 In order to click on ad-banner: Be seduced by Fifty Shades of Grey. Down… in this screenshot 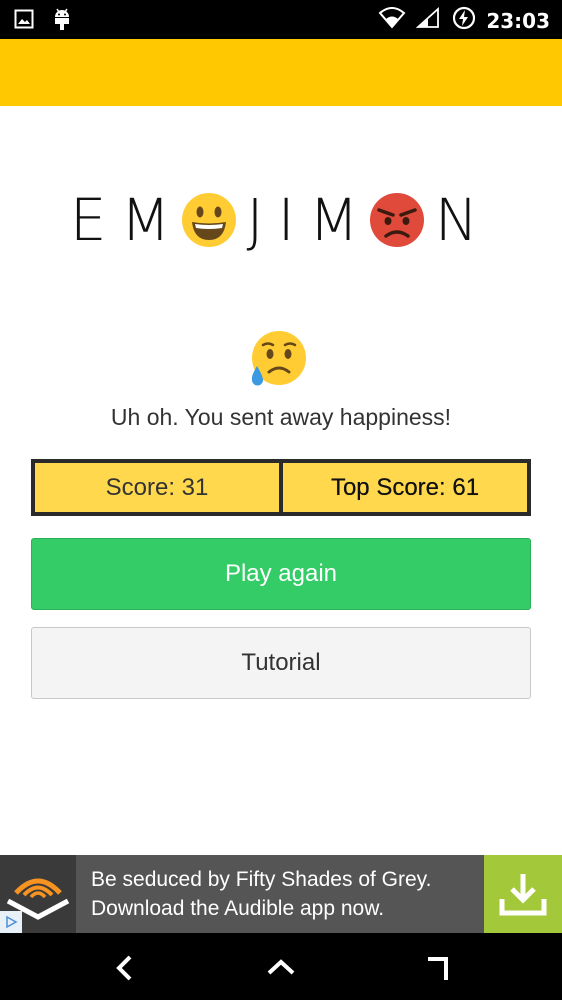, I will do `click(281, 894)`.